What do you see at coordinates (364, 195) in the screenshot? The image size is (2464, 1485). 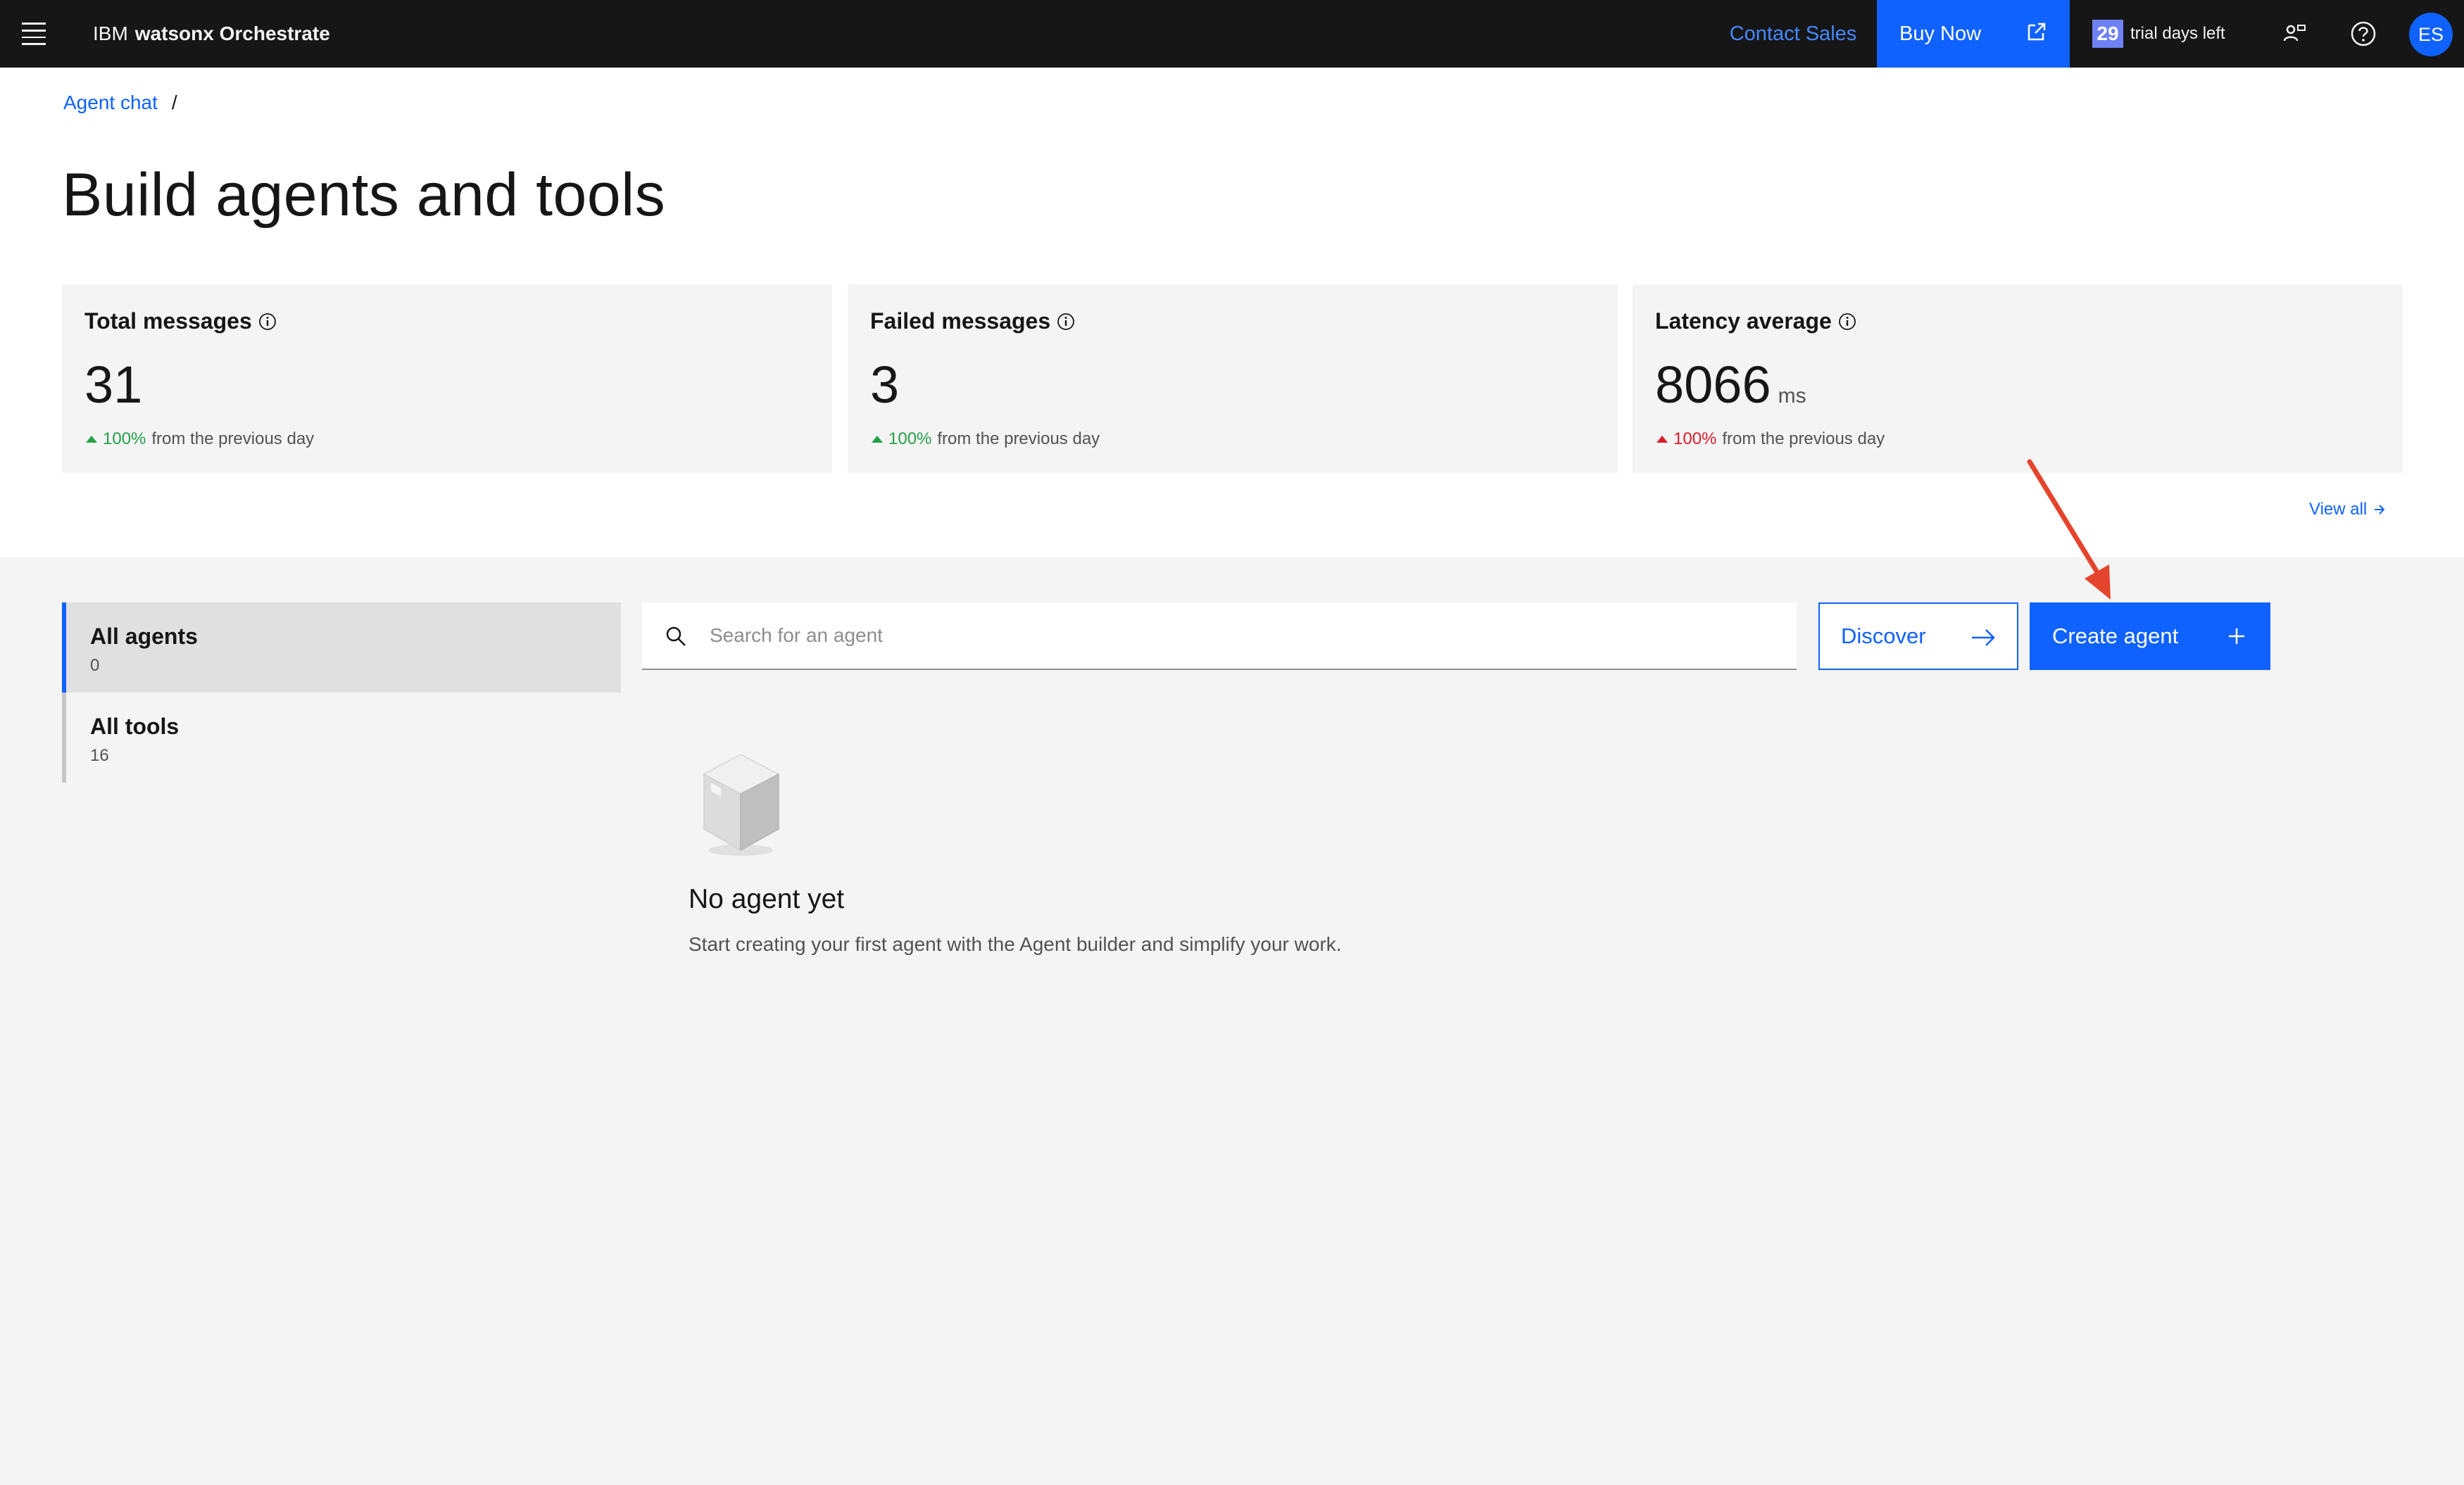 I see `page-title: Build agents and tools` at bounding box center [364, 195].